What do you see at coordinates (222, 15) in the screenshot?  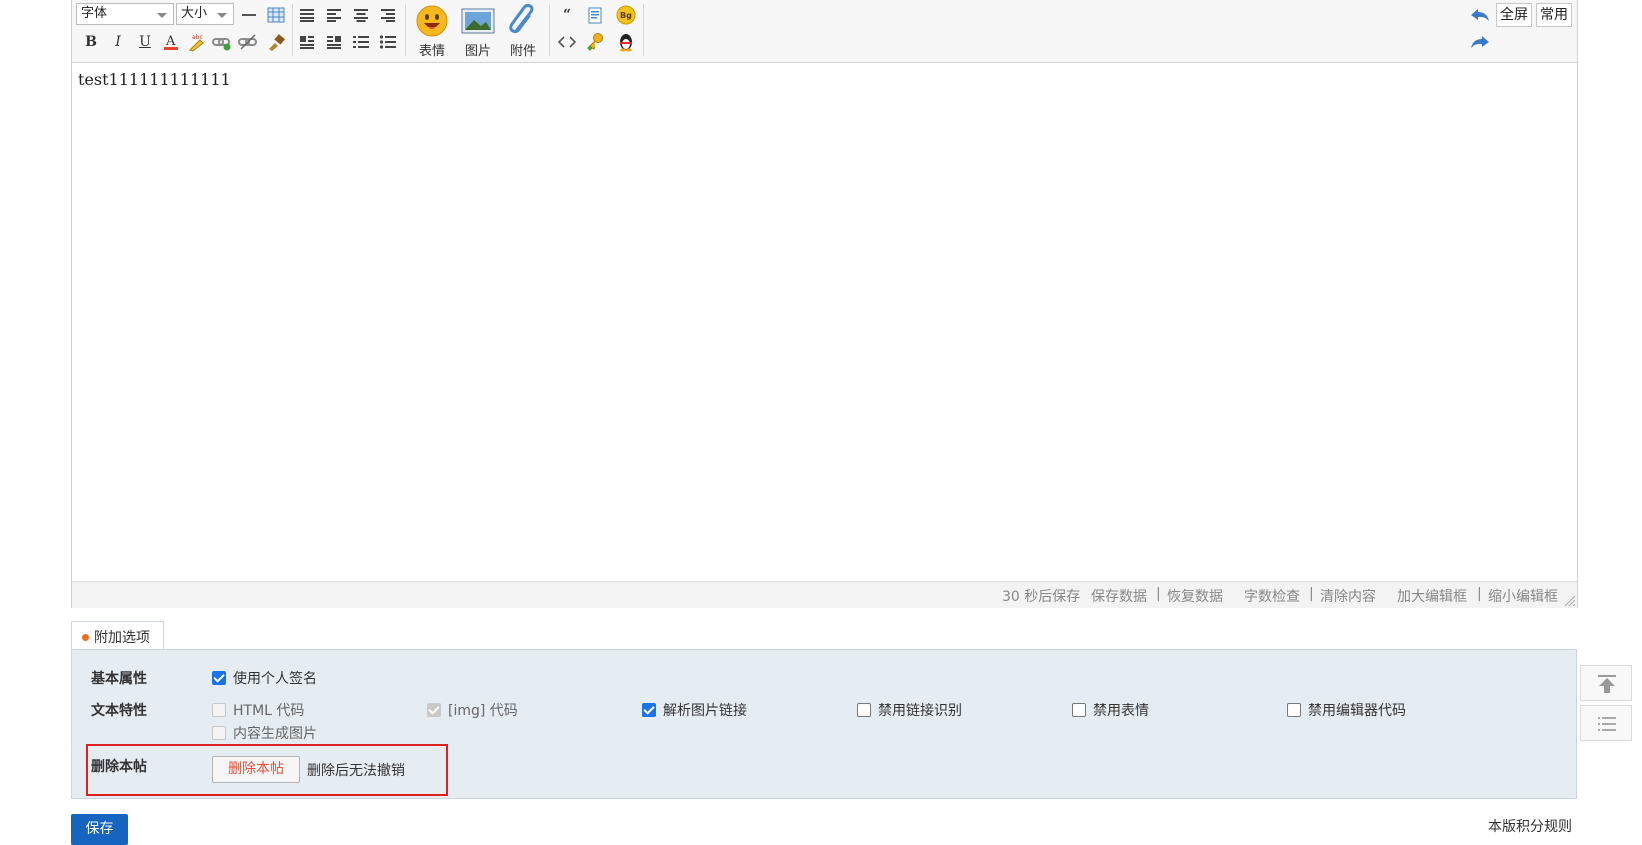 I see `chevron-down-icon` at bounding box center [222, 15].